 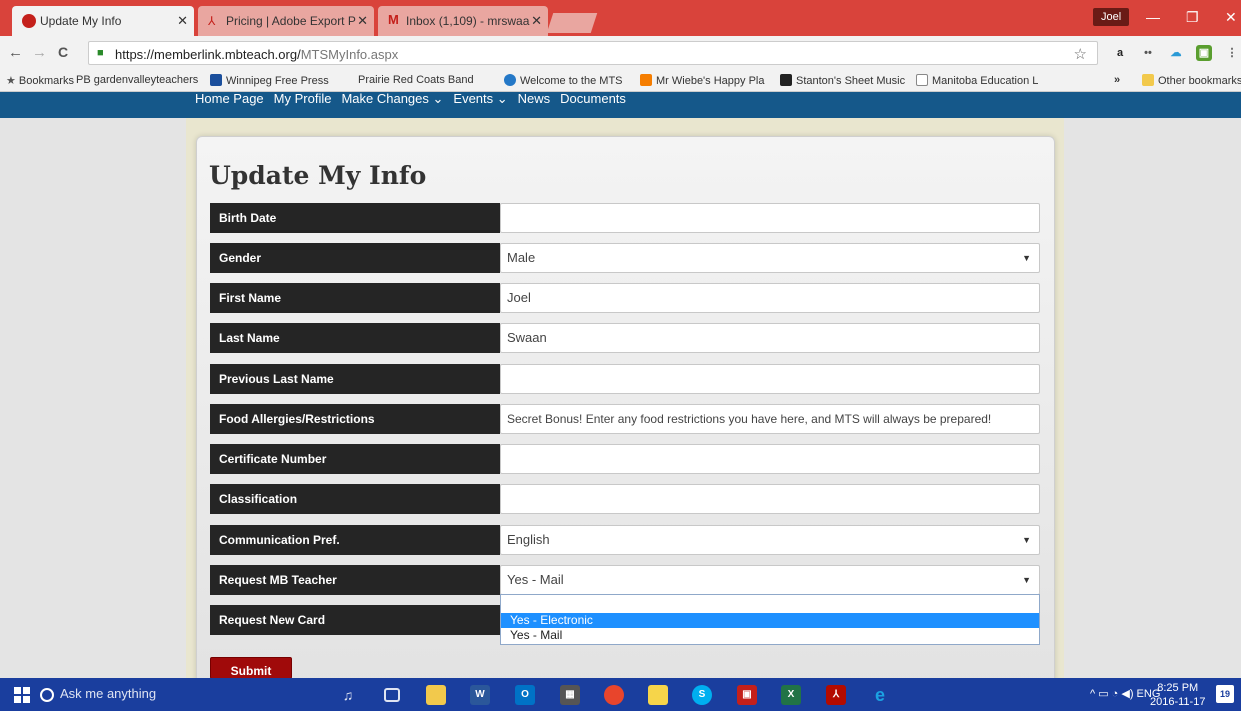 I want to click on evernote-extension-icon: ▣, so click(x=1204, y=53).